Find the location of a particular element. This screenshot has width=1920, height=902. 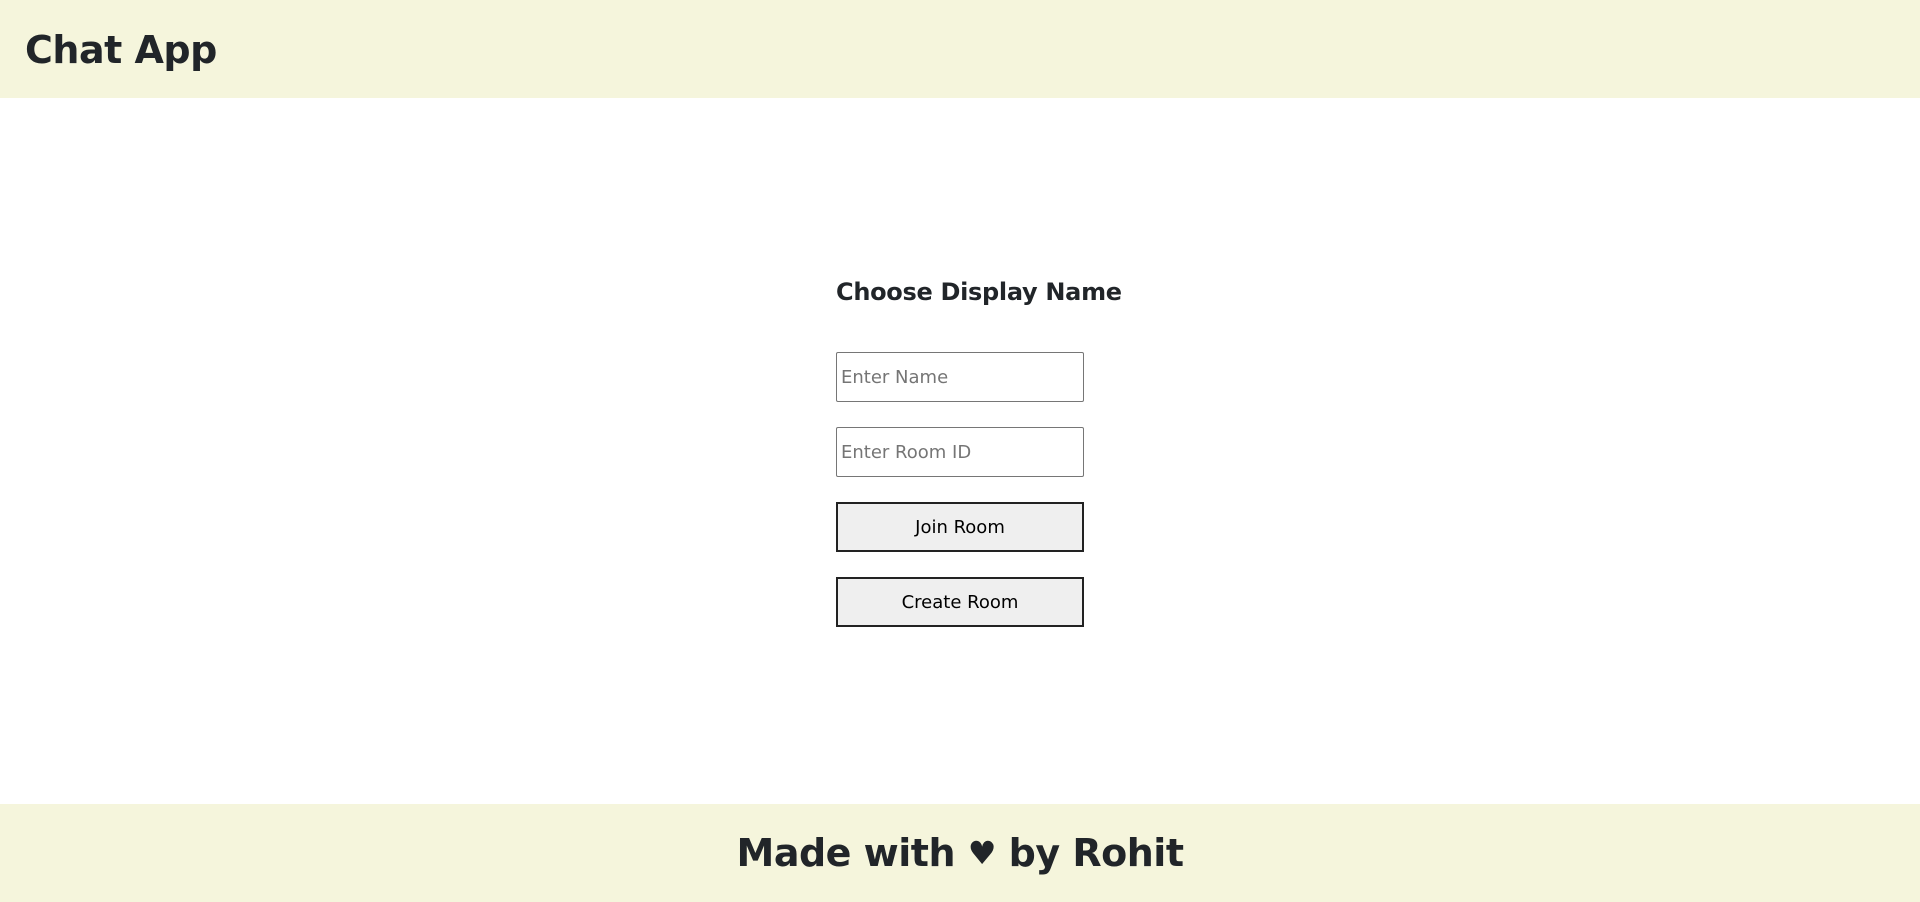

form-title: Choose Display Name is located at coordinates (979, 292).